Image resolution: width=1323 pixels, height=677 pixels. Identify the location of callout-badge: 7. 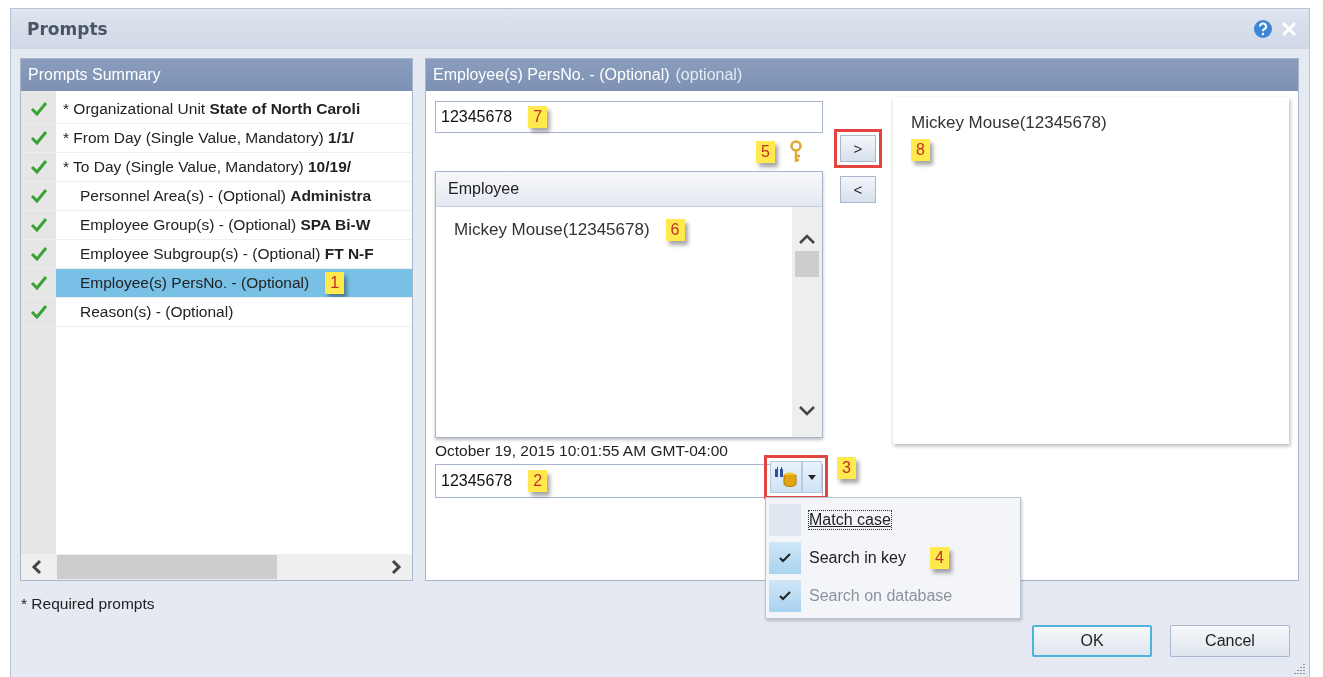
(538, 117).